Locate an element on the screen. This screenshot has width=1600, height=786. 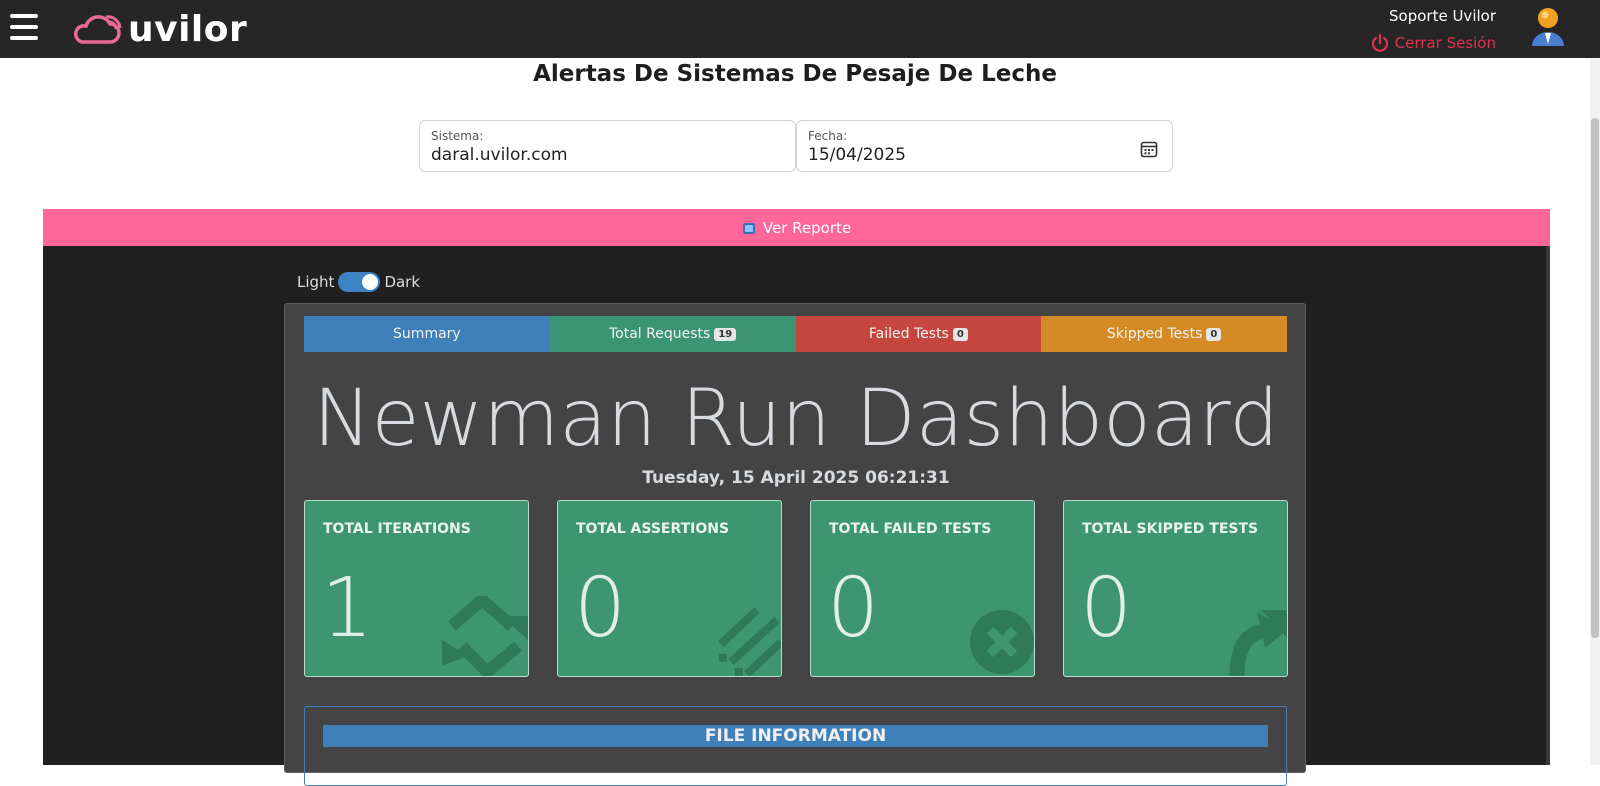
file-information-panel: FILE INFORMATION is located at coordinates (795, 746).